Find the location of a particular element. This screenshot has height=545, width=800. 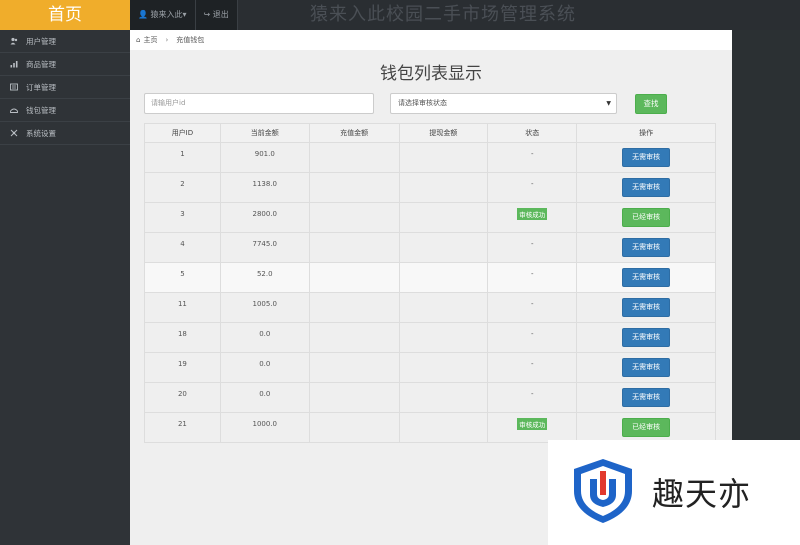

sidebar-item-wallet: 钱包管理 is located at coordinates (65, 110).